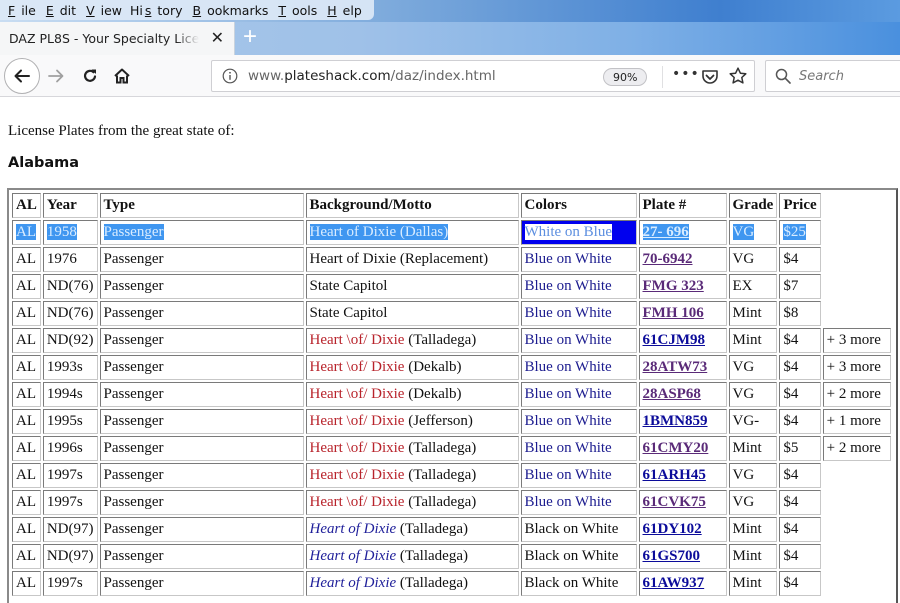  I want to click on bookmark-star-icon, so click(738, 76).